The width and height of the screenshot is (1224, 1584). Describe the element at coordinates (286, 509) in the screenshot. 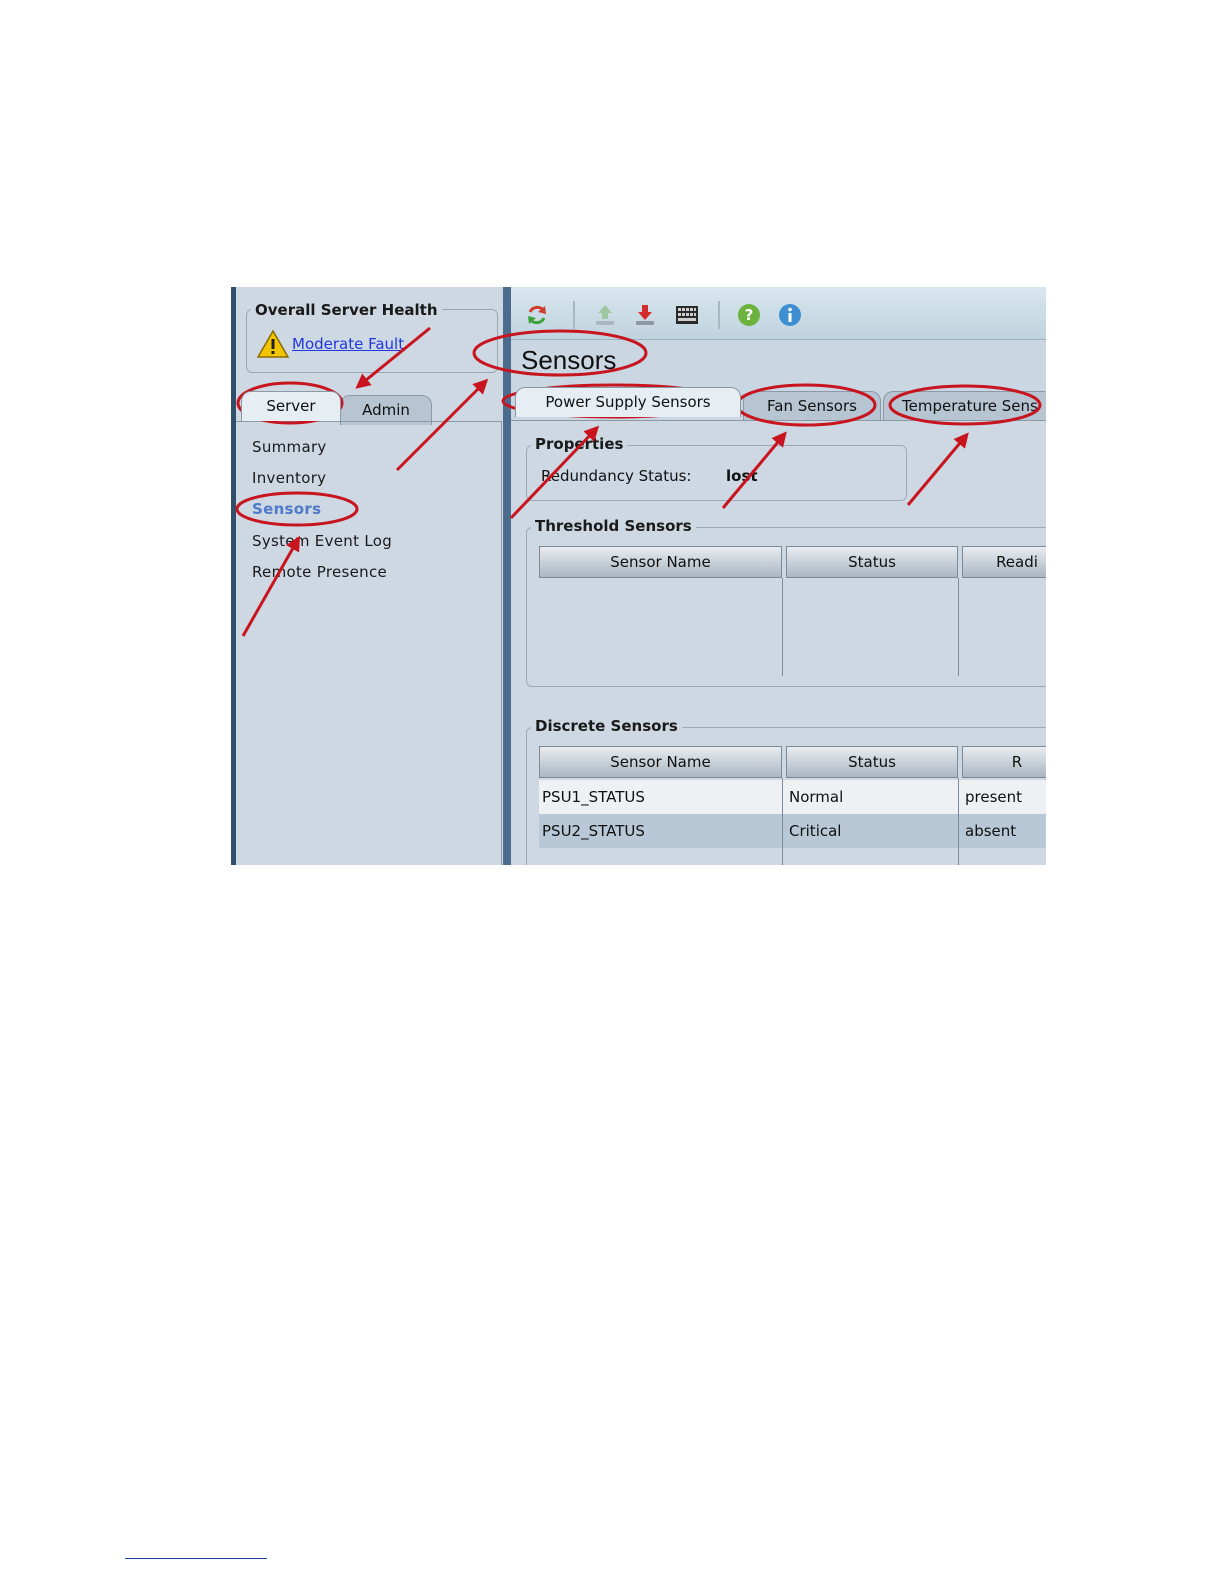

I see `nav-item-sensors: Sensors` at that location.